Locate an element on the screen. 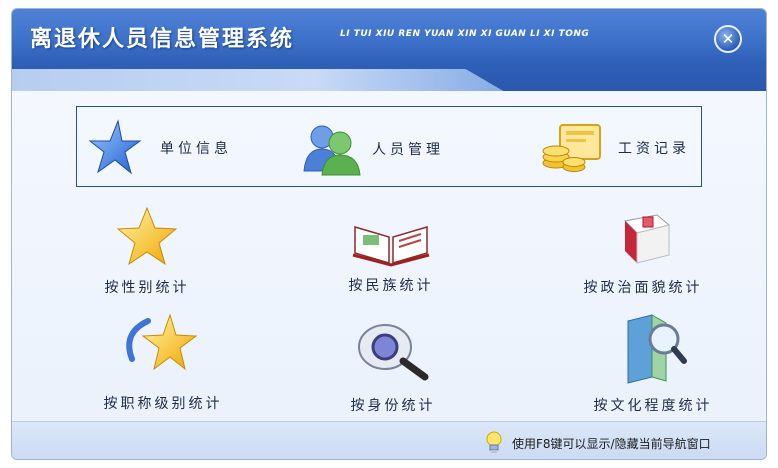  stat-gender-label: 按性别统计 is located at coordinates (147, 288).